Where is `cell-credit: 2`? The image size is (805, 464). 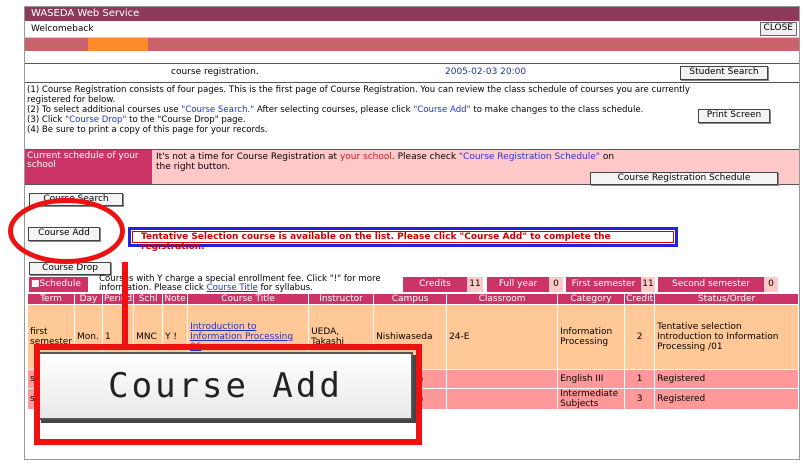
cell-credit: 2 is located at coordinates (640, 337).